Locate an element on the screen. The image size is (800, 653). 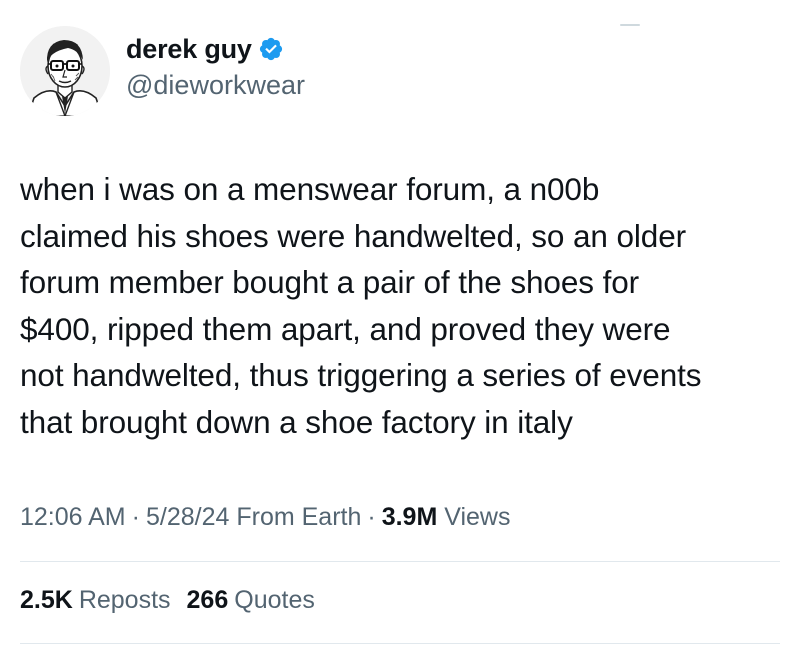
verified-badge-icon is located at coordinates (271, 49).